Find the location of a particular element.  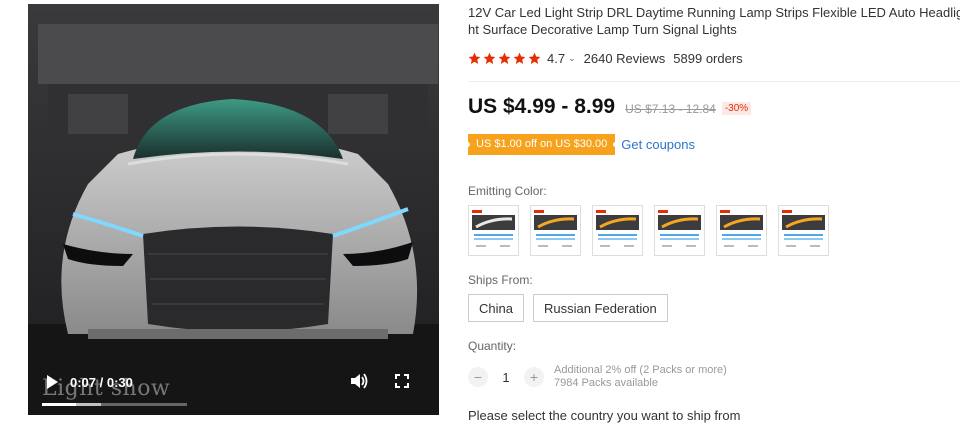

discount-badge: -30% is located at coordinates (736, 108).